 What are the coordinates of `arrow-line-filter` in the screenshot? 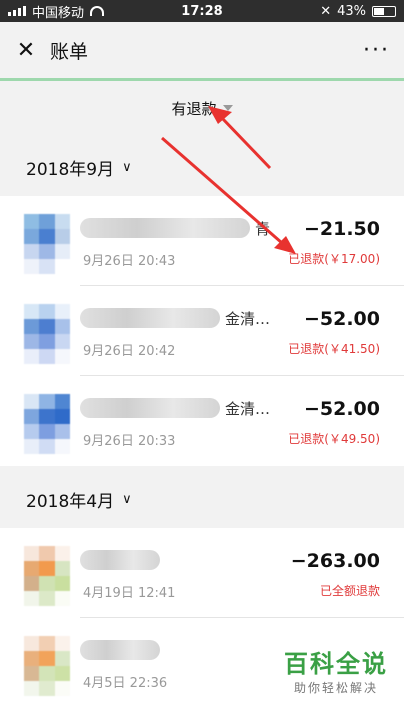 It's located at (246, 143).